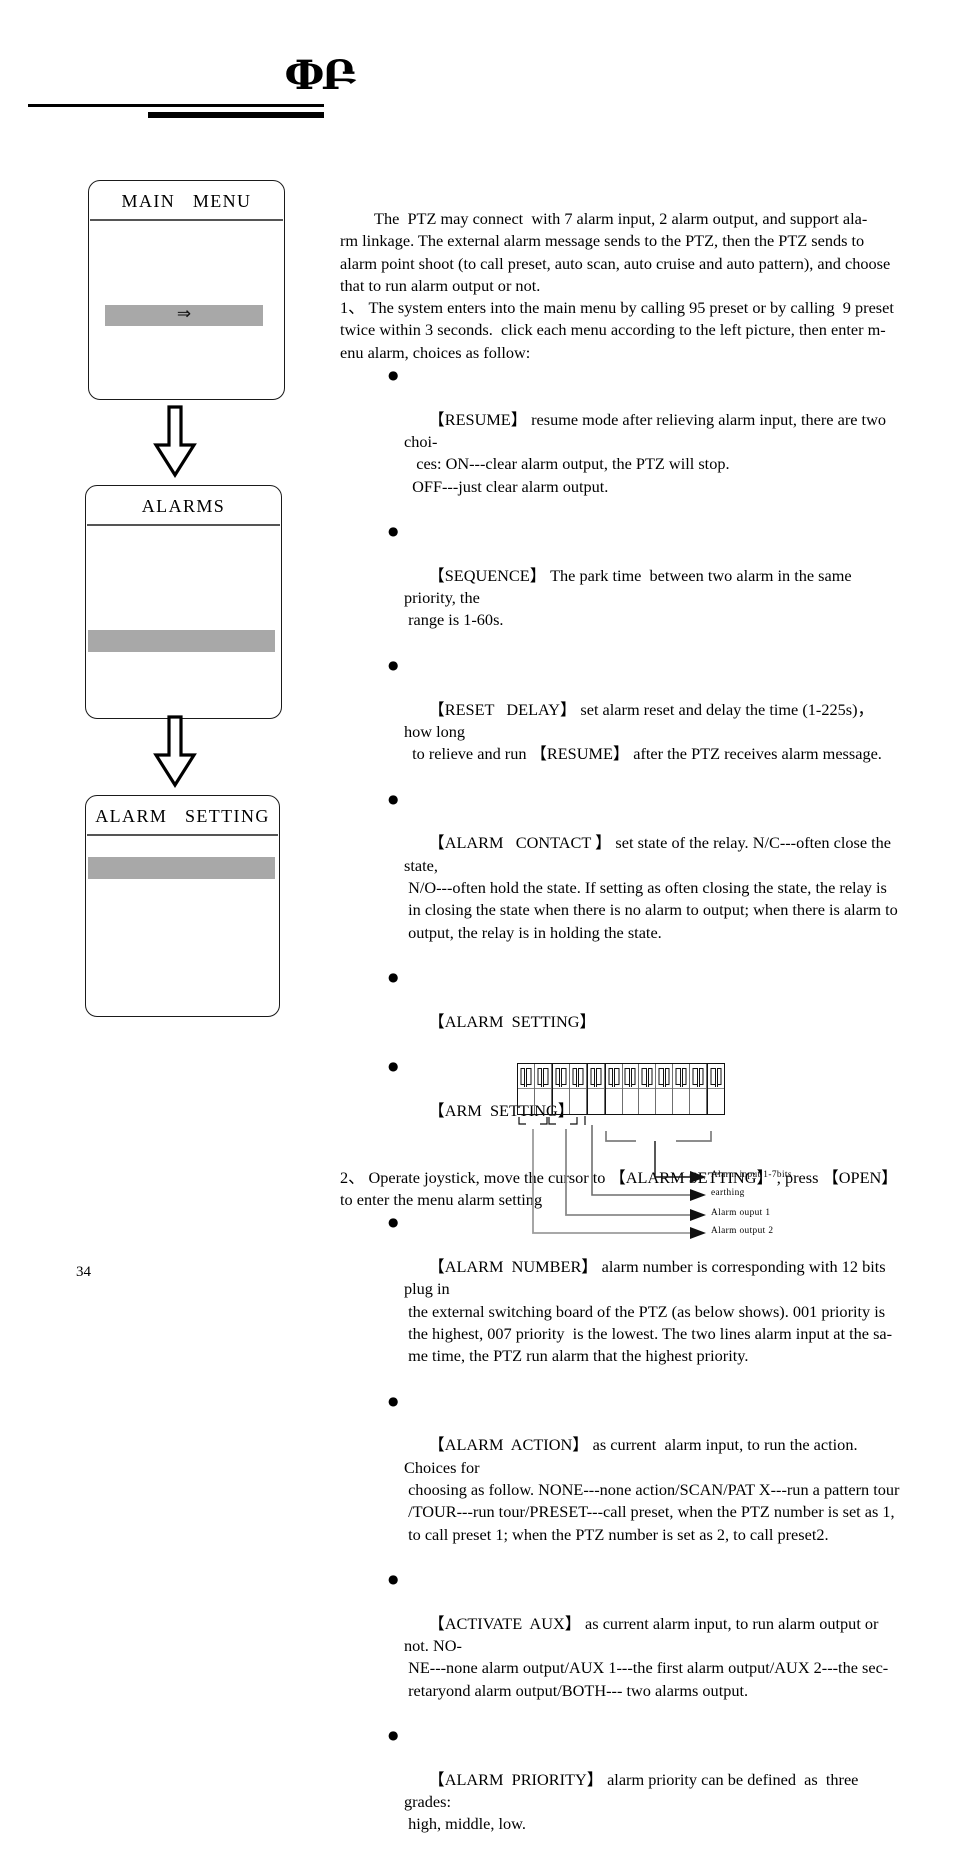  I want to click on list-item: ● 【ALARM SETTING】, so click(620, 1010).